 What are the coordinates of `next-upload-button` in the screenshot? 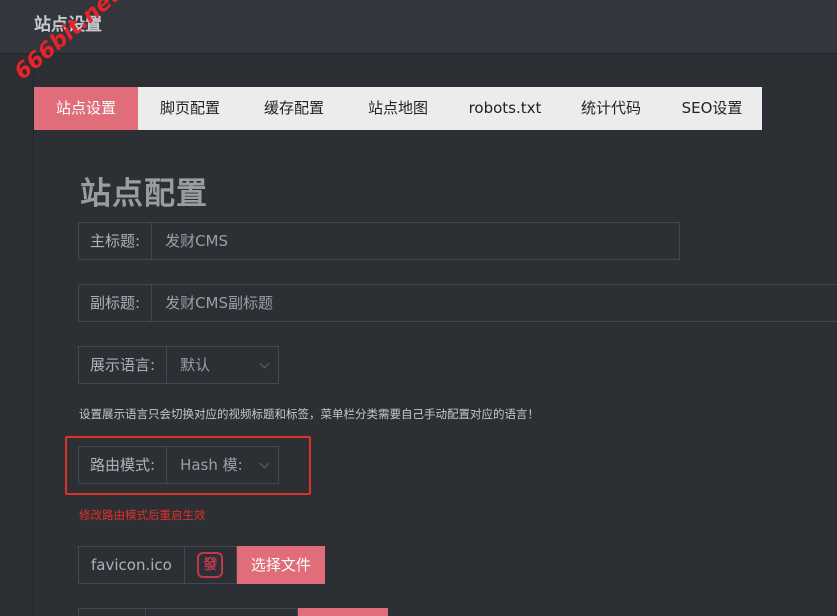 It's located at (343, 612).